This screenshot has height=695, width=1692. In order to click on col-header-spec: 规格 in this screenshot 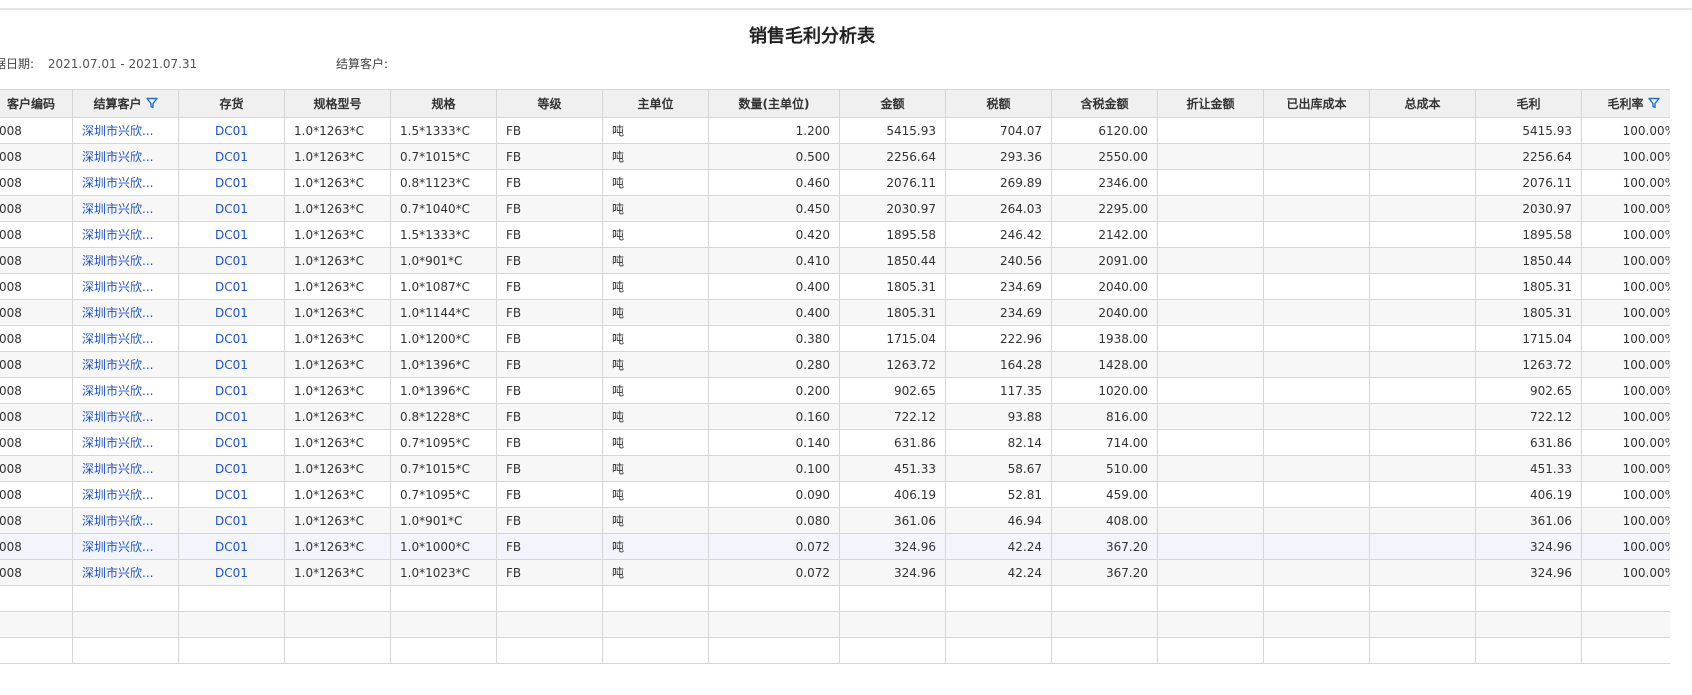, I will do `click(443, 103)`.